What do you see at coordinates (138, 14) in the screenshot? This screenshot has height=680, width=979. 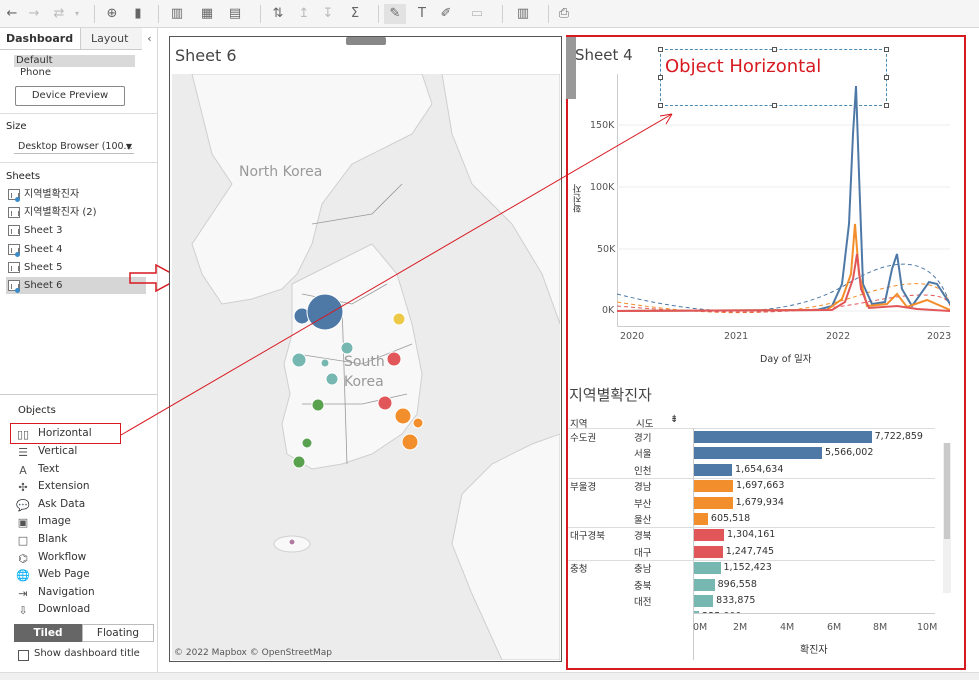 I see `pause-icon: ▮` at bounding box center [138, 14].